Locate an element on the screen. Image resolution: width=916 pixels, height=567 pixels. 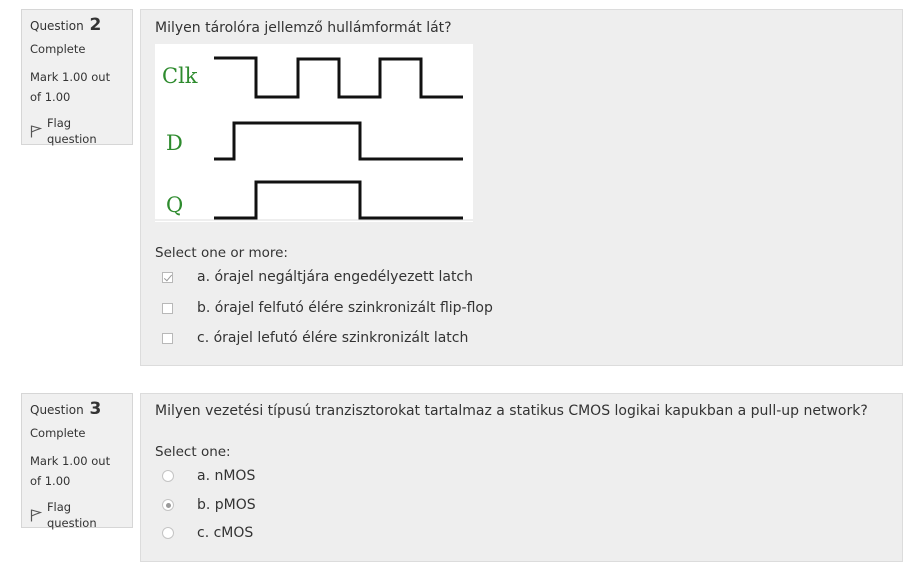
answer-prompt: Select one or more: is located at coordinates (221, 253).